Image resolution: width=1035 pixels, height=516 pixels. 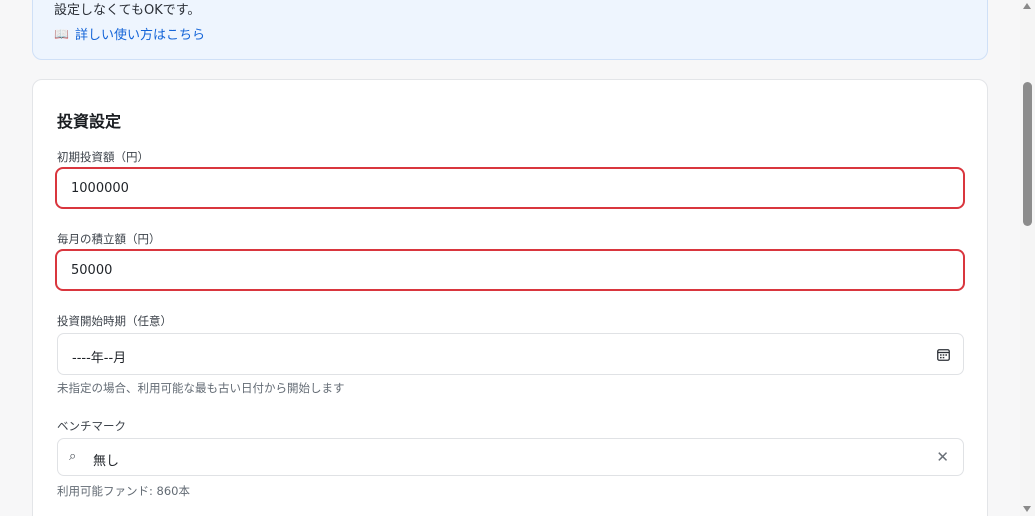 I want to click on monthly-contribution-input, so click(x=510, y=270).